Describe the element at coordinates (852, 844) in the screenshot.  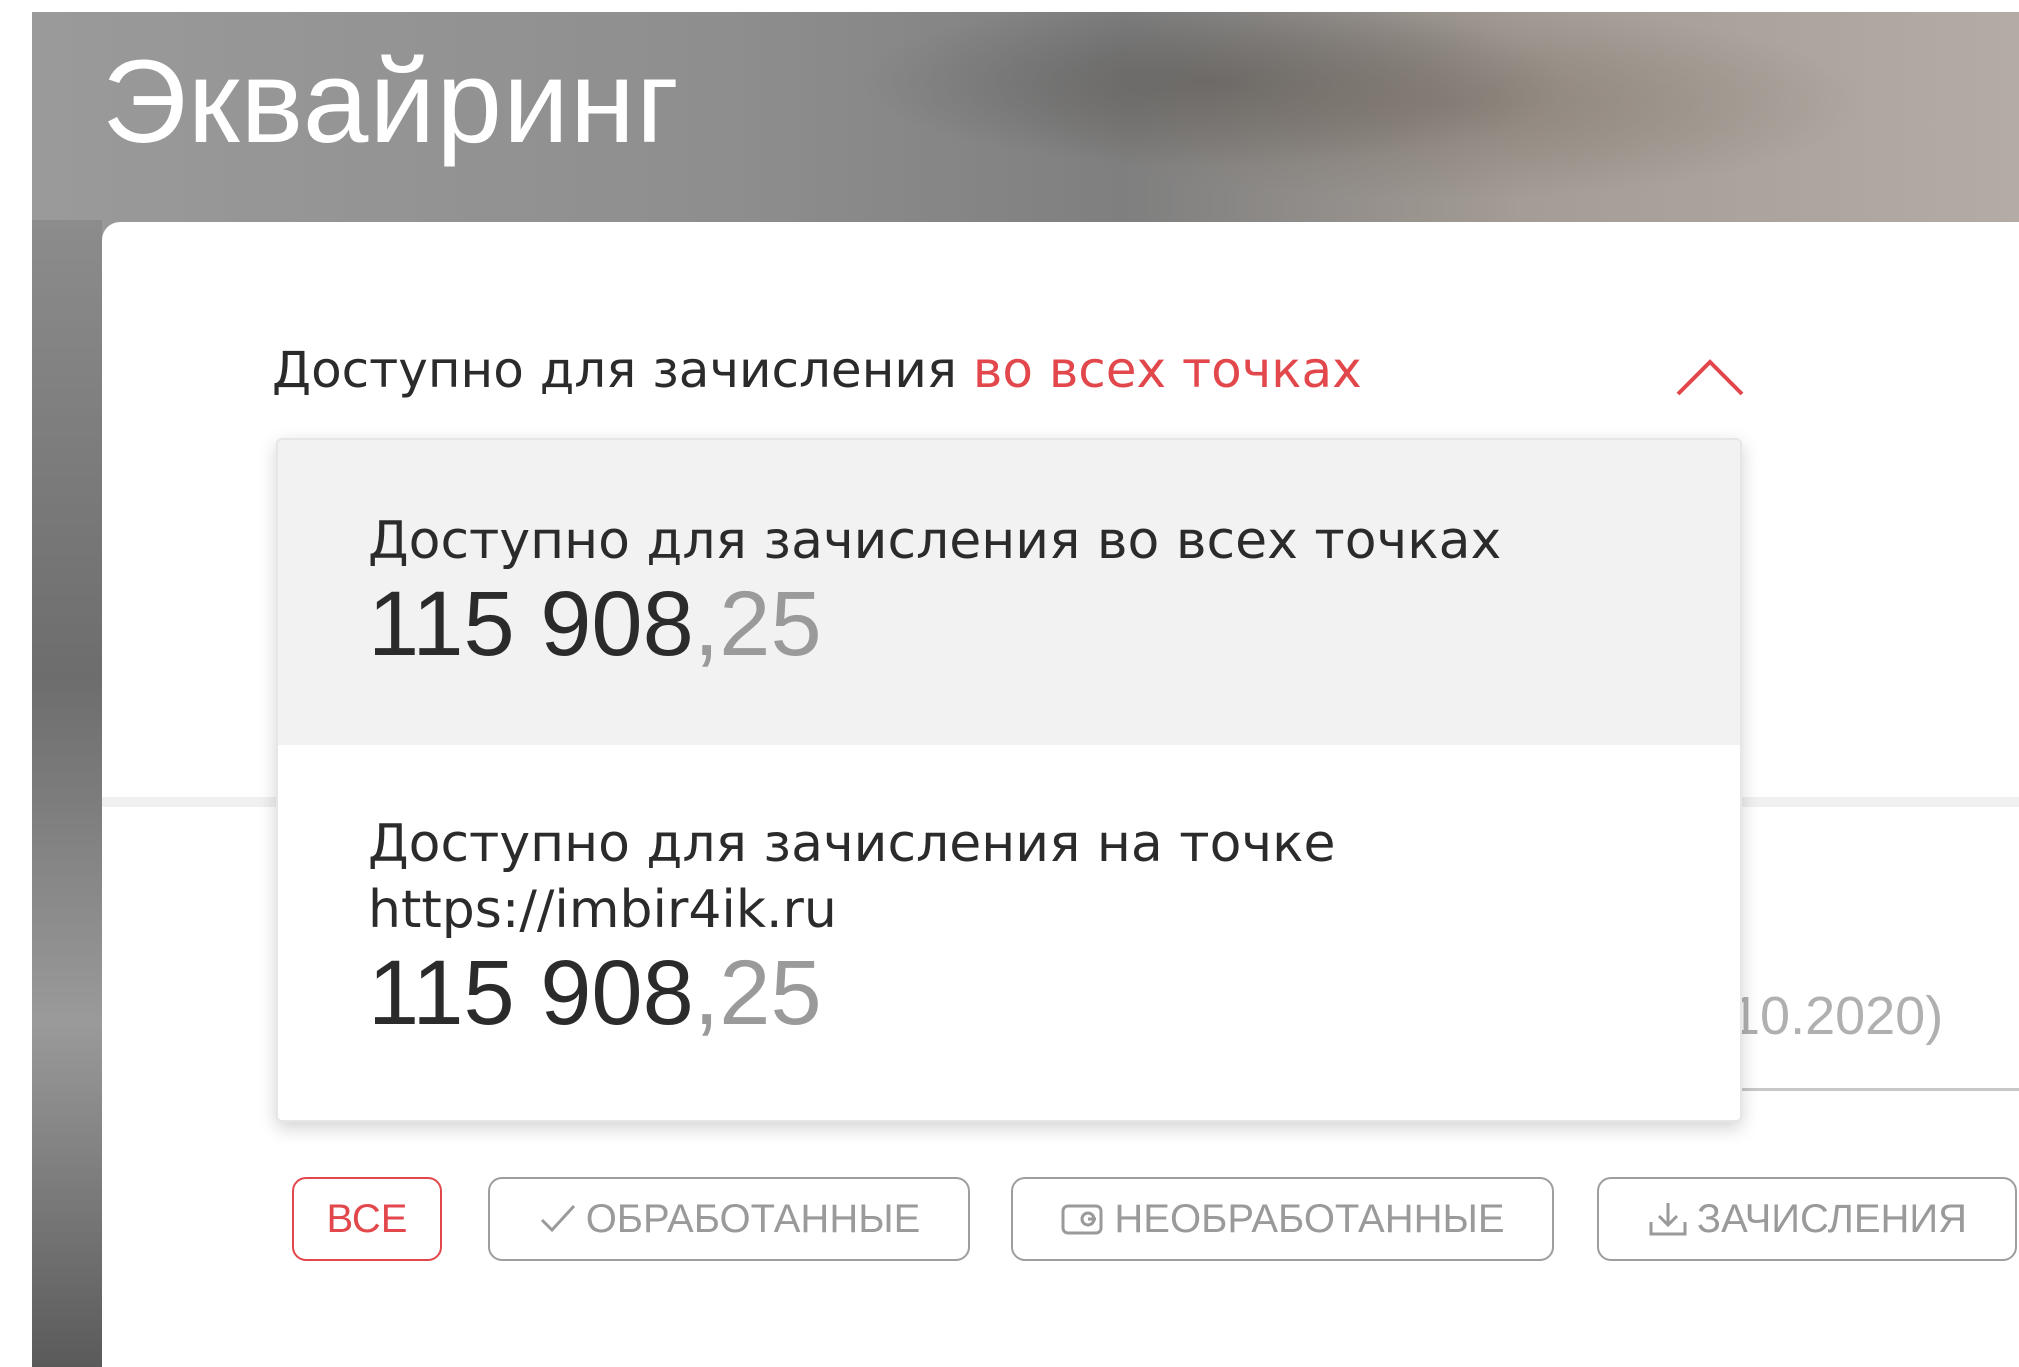
I see `option-label: Доступно для зачисления на точке` at that location.